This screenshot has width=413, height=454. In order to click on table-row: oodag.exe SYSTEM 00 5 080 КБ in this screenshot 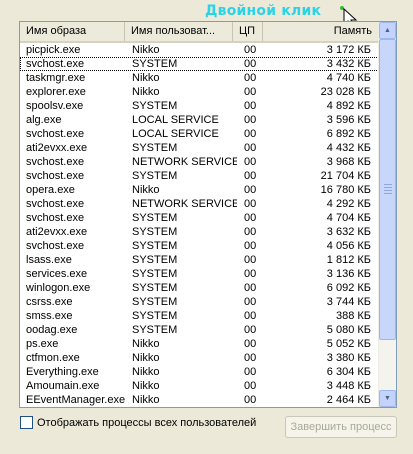, I will do `click(199, 330)`.